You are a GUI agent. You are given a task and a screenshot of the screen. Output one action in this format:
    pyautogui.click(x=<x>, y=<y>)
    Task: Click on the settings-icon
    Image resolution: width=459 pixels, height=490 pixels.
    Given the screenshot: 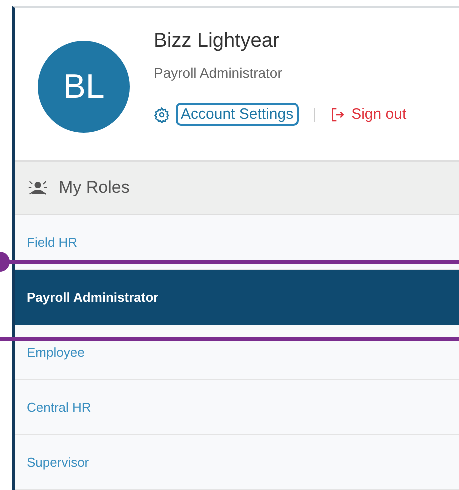 What is the action you would take?
    pyautogui.click(x=162, y=114)
    